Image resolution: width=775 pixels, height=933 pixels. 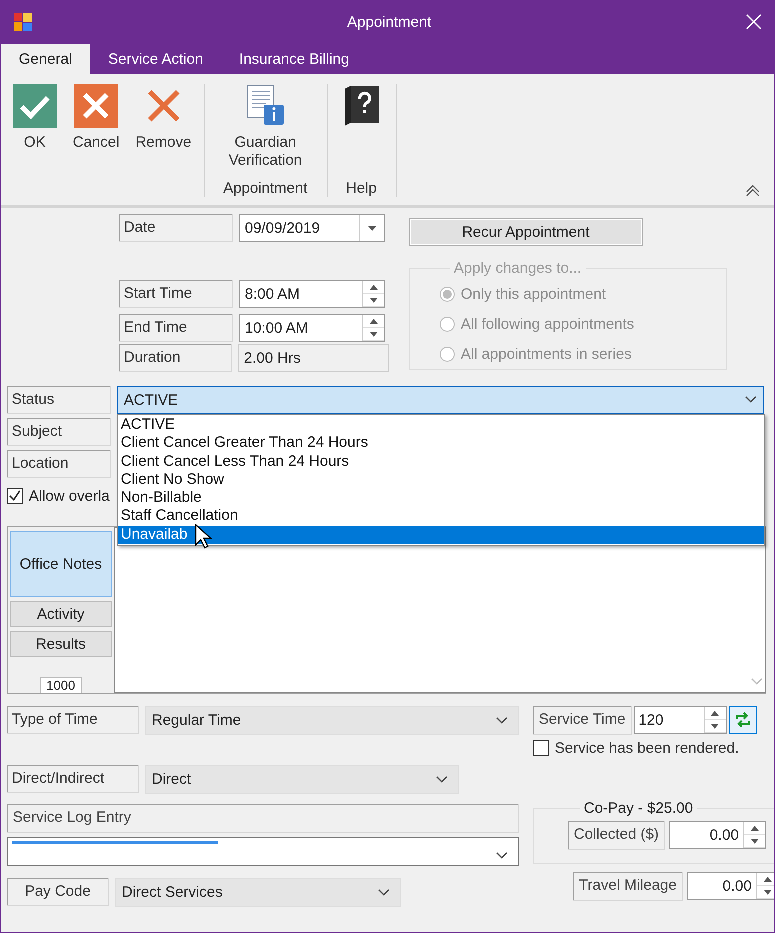 I want to click on refresh-button, so click(x=742, y=720).